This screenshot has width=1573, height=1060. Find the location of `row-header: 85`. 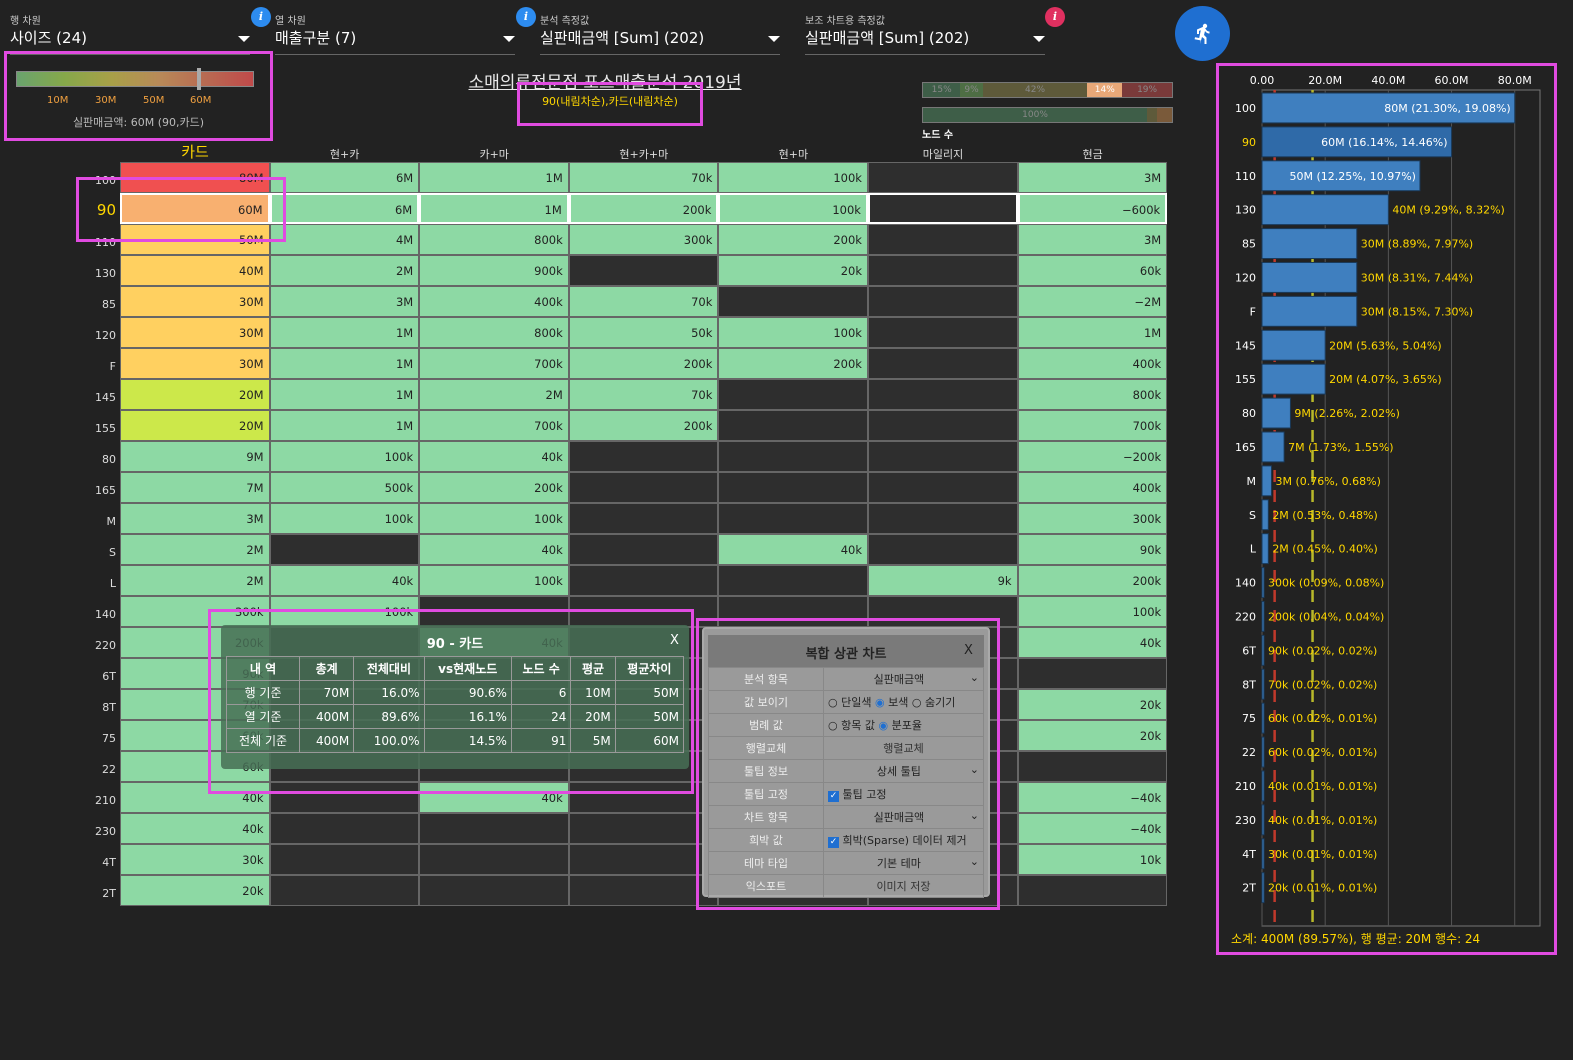

row-header: 85 is located at coordinates (101, 304).